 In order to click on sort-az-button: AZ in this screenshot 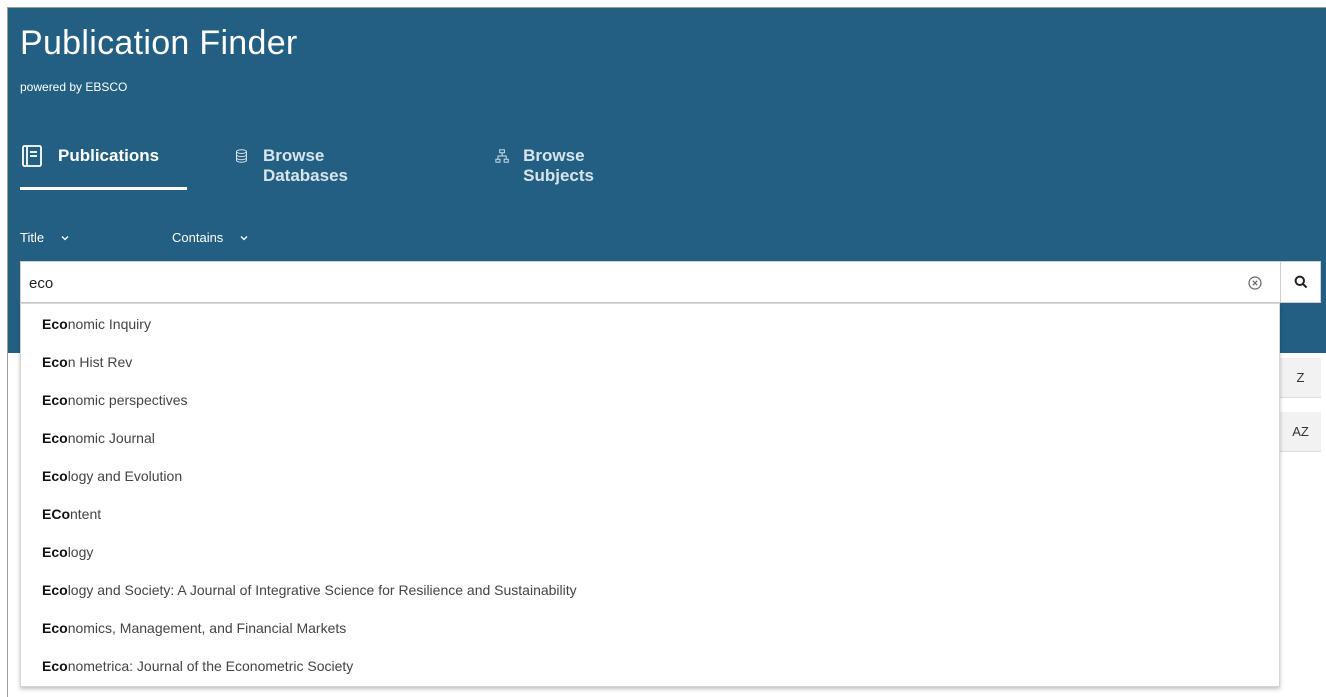, I will do `click(1300, 432)`.